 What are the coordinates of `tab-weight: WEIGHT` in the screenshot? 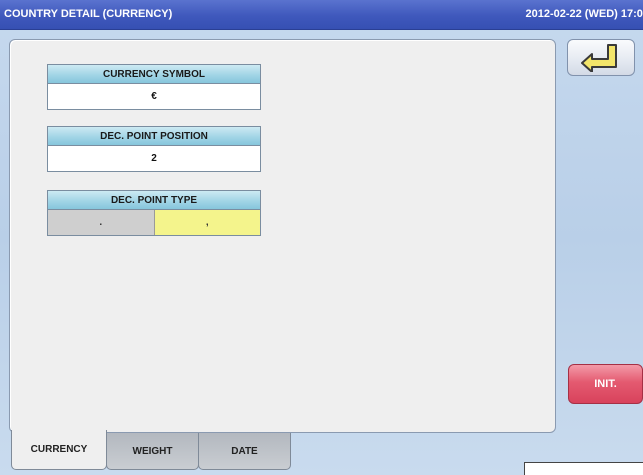 It's located at (152, 451).